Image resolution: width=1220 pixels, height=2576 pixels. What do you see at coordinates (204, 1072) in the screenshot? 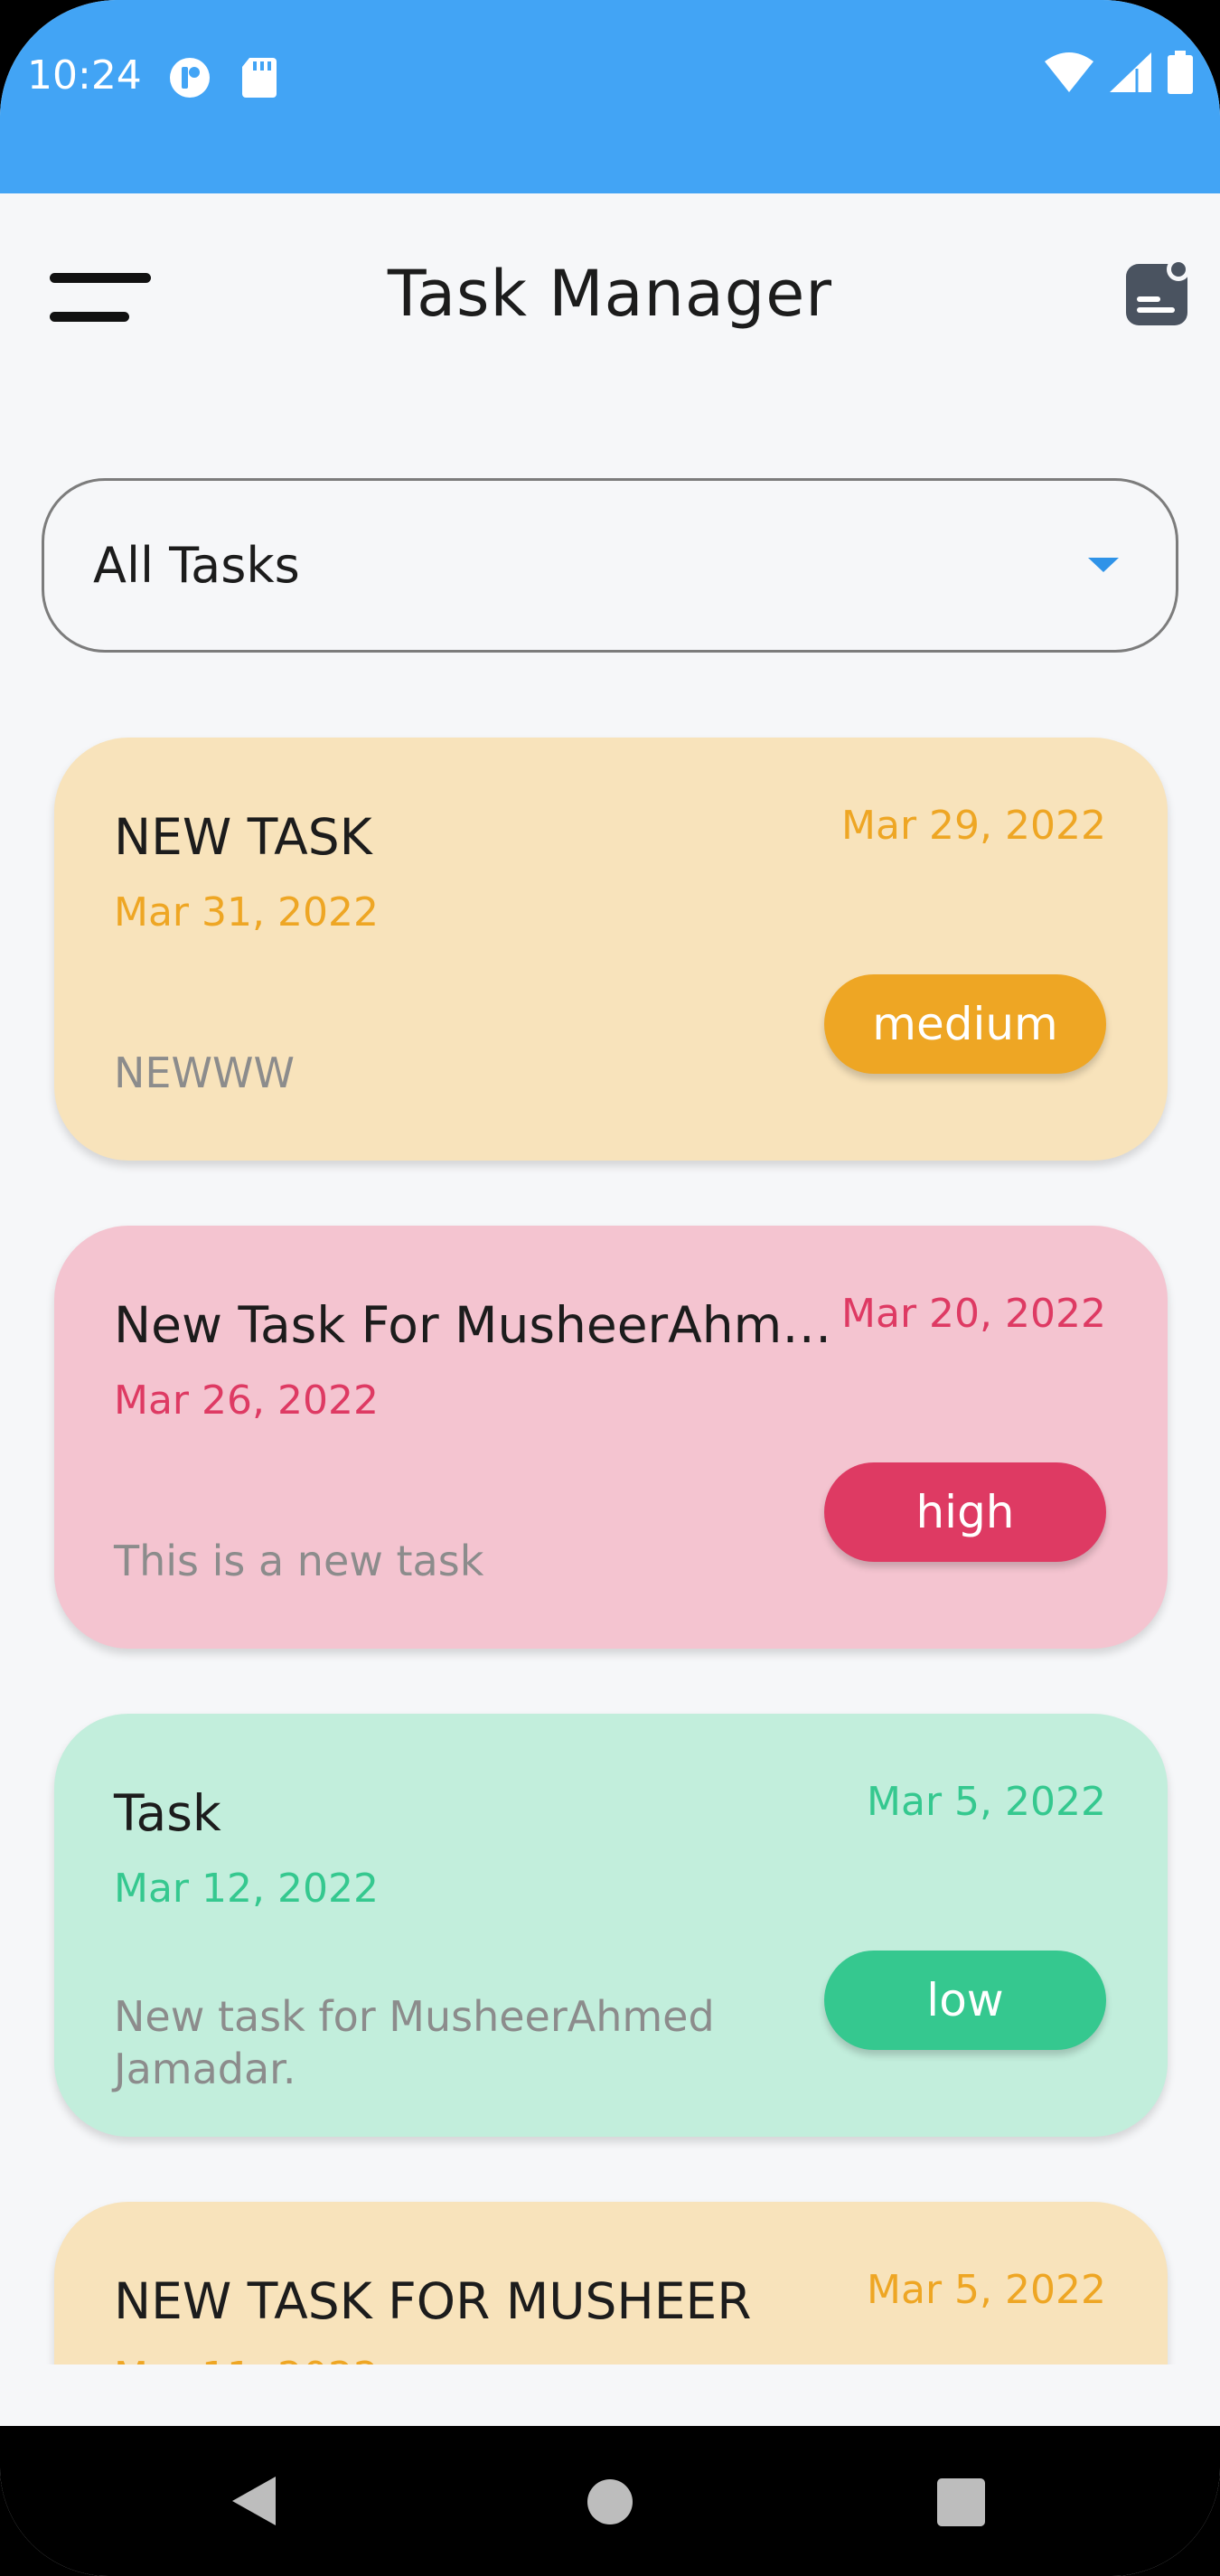
I see `task-description: NEWWW` at bounding box center [204, 1072].